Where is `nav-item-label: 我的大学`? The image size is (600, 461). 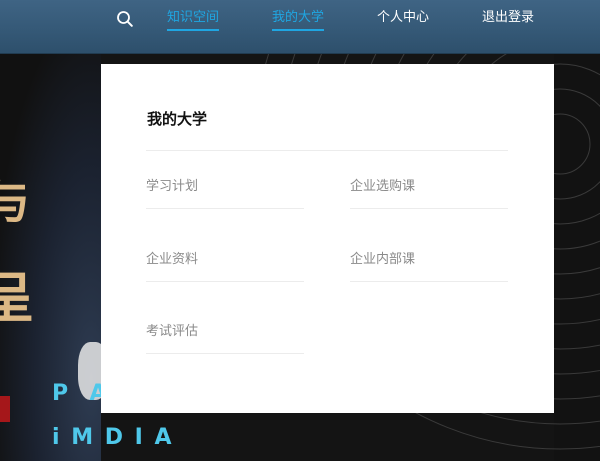 nav-item-label: 我的大学 is located at coordinates (298, 17).